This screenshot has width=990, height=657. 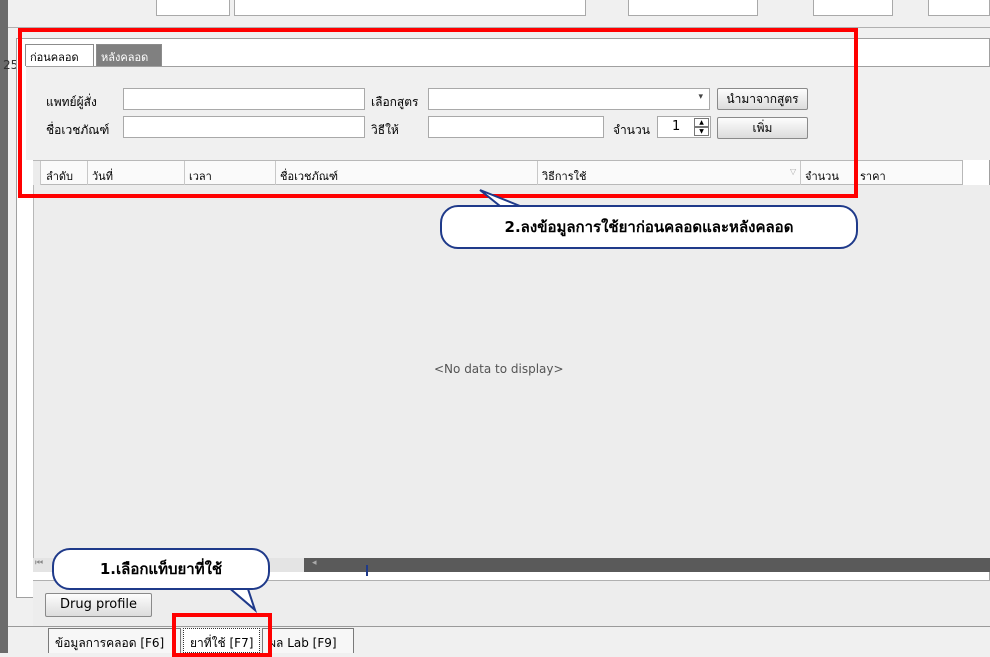 I want to click on callout-step-2: 2.ลงข้อมูลการใช้ยาก่อนคลอดและหลังคลอด, so click(x=649, y=227).